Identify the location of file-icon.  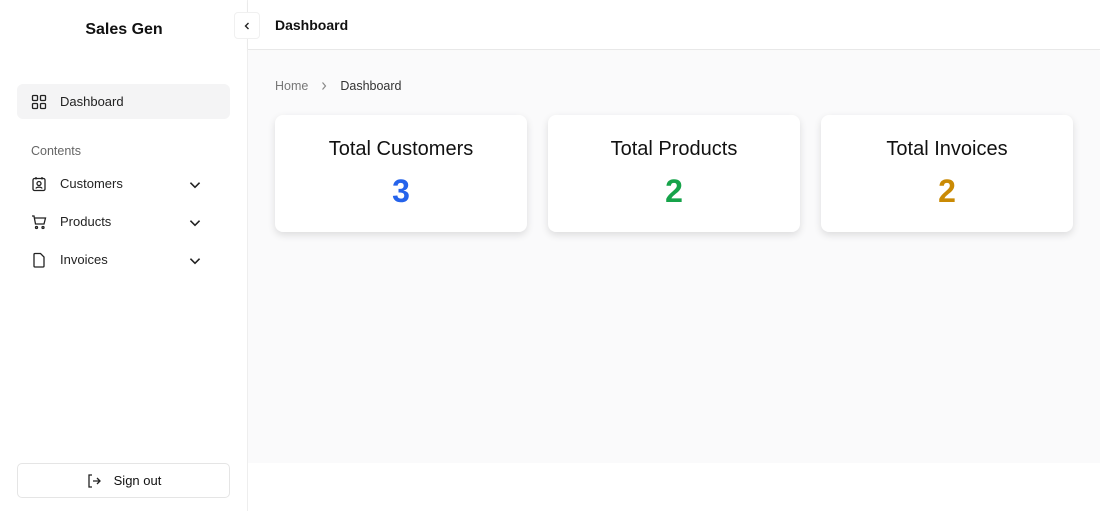
(39, 260).